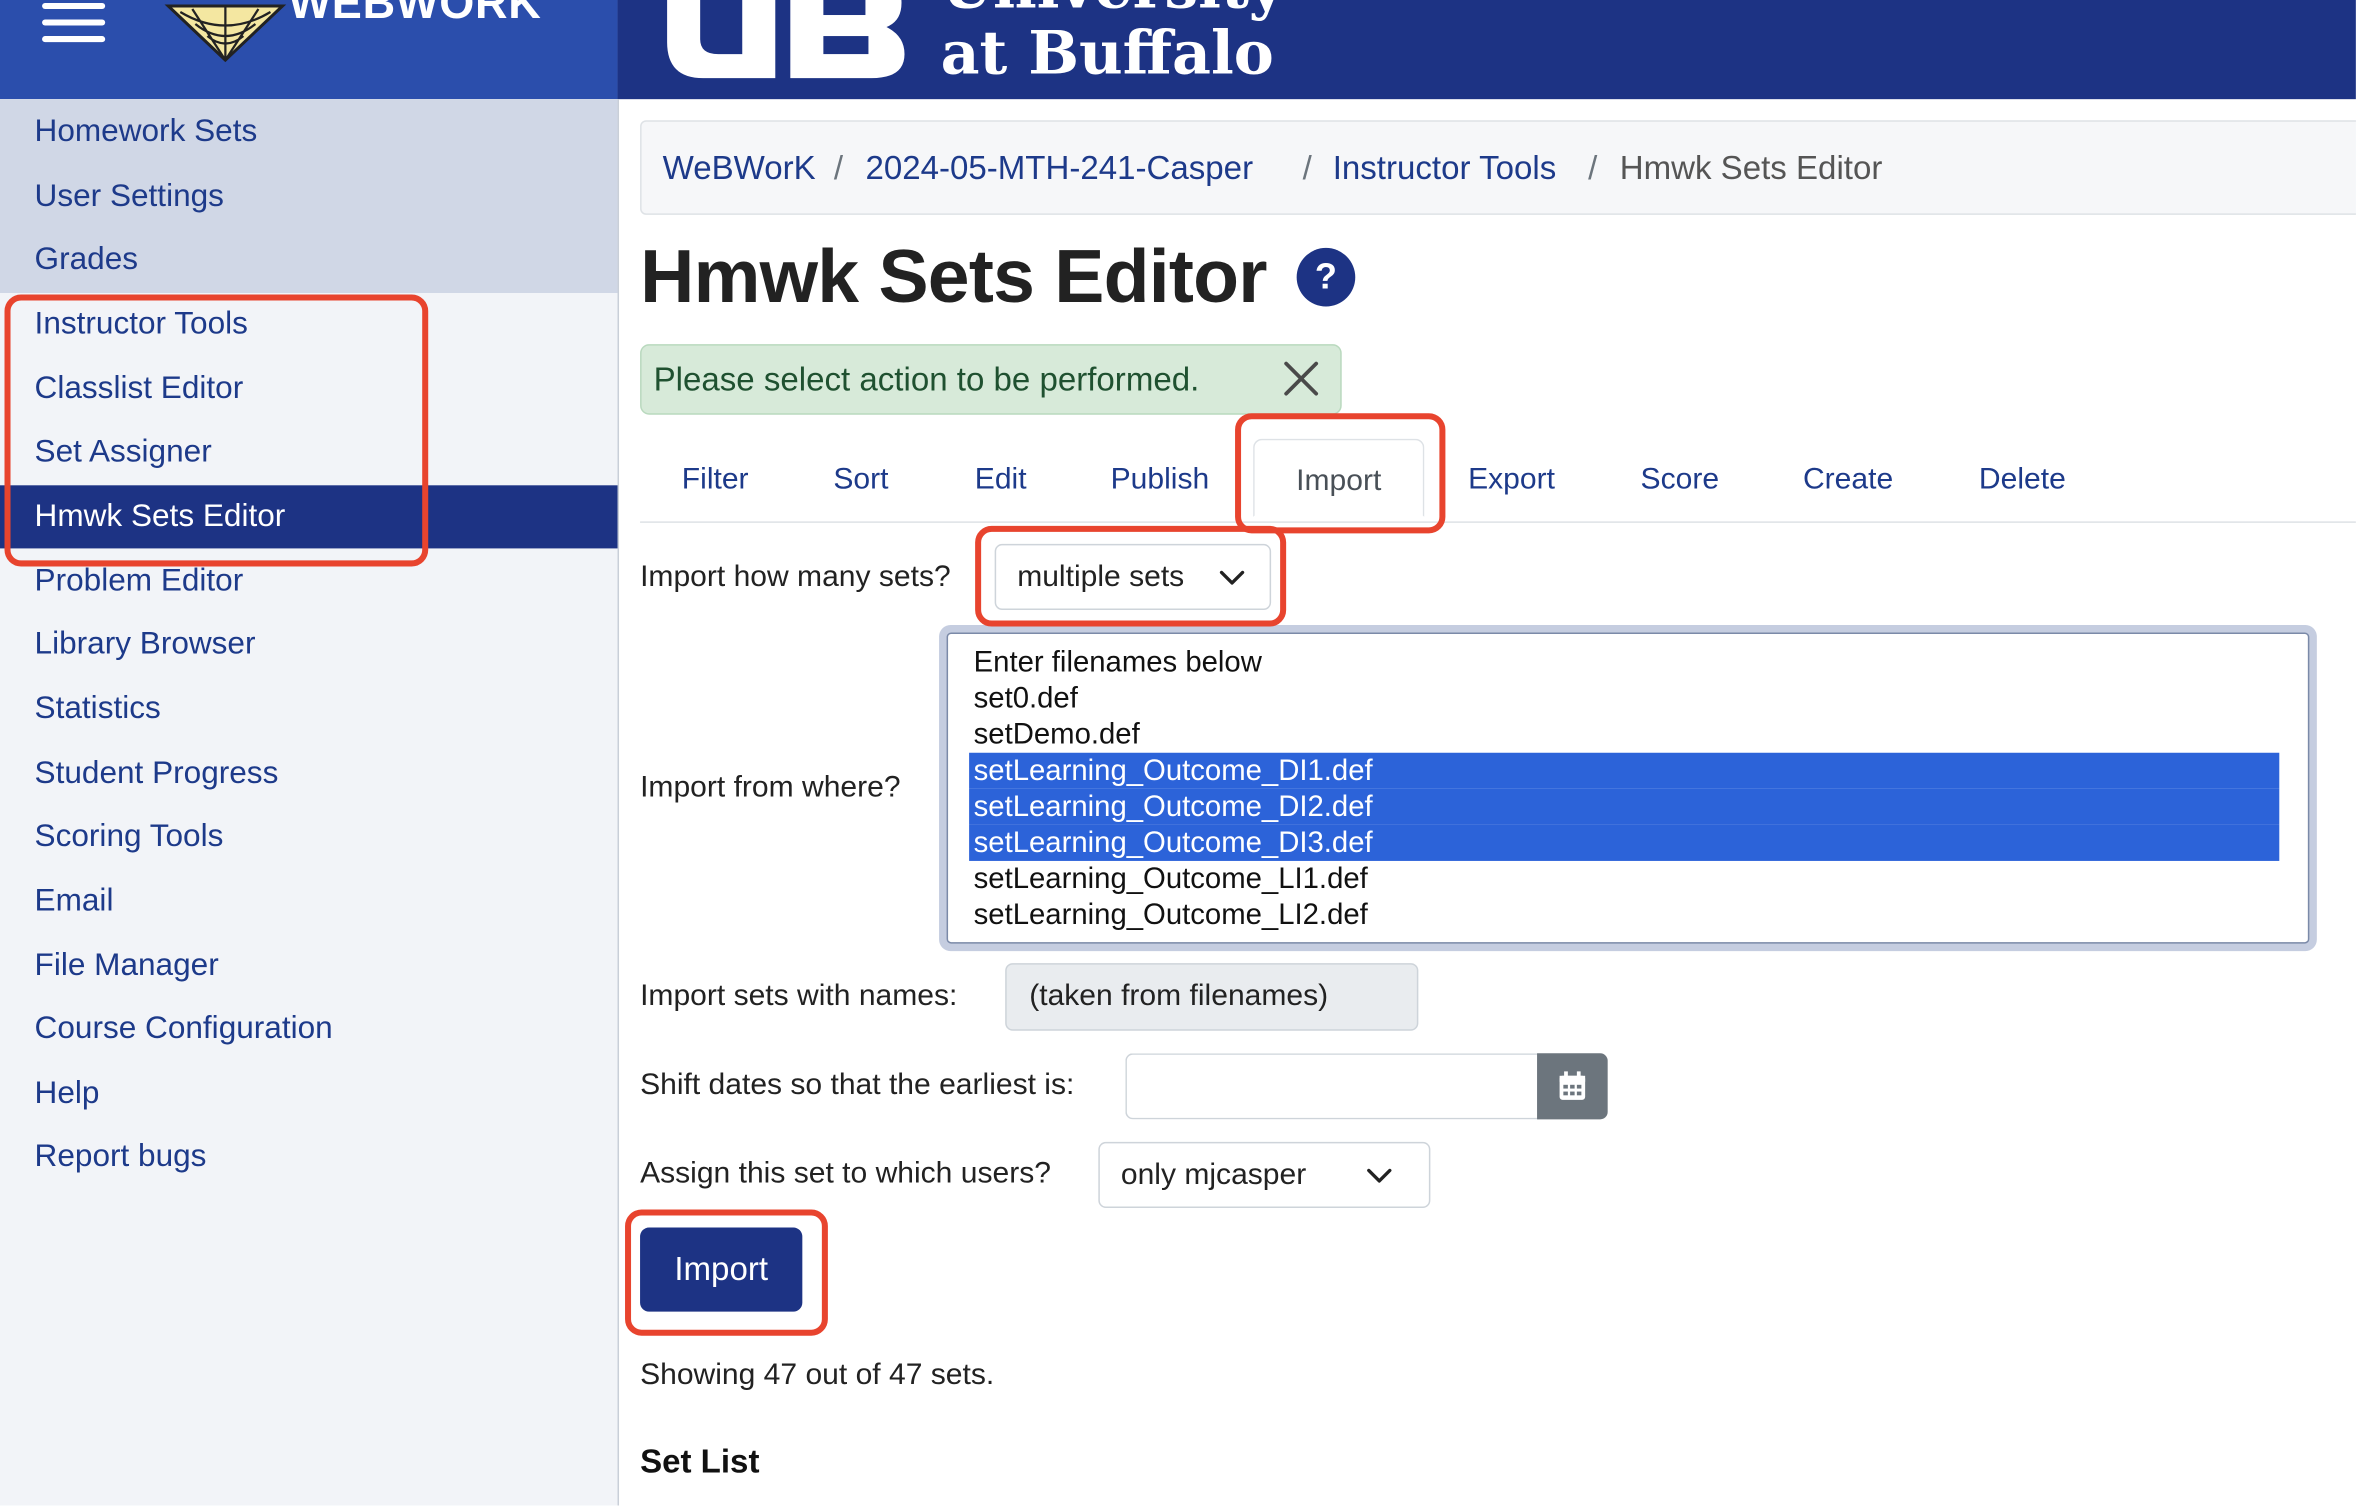 This screenshot has height=1506, width=2356. What do you see at coordinates (953, 276) in the screenshot?
I see `page-title: Hmwk Sets Editor` at bounding box center [953, 276].